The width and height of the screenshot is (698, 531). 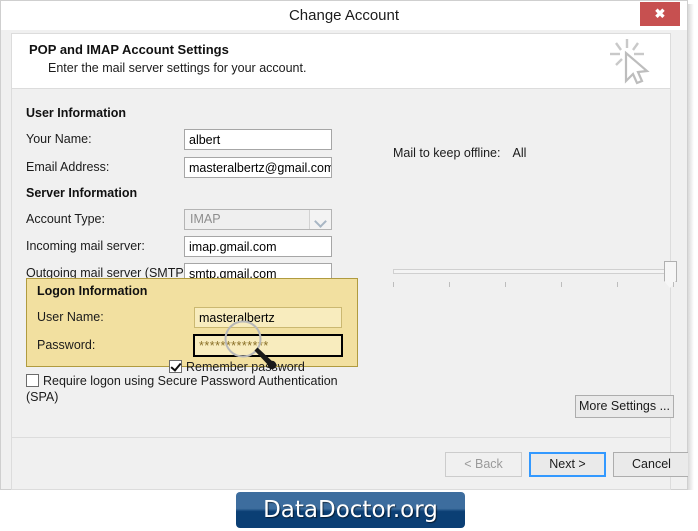 I want to click on mail-offline-label: Mail to keep offline: All, so click(x=459, y=153).